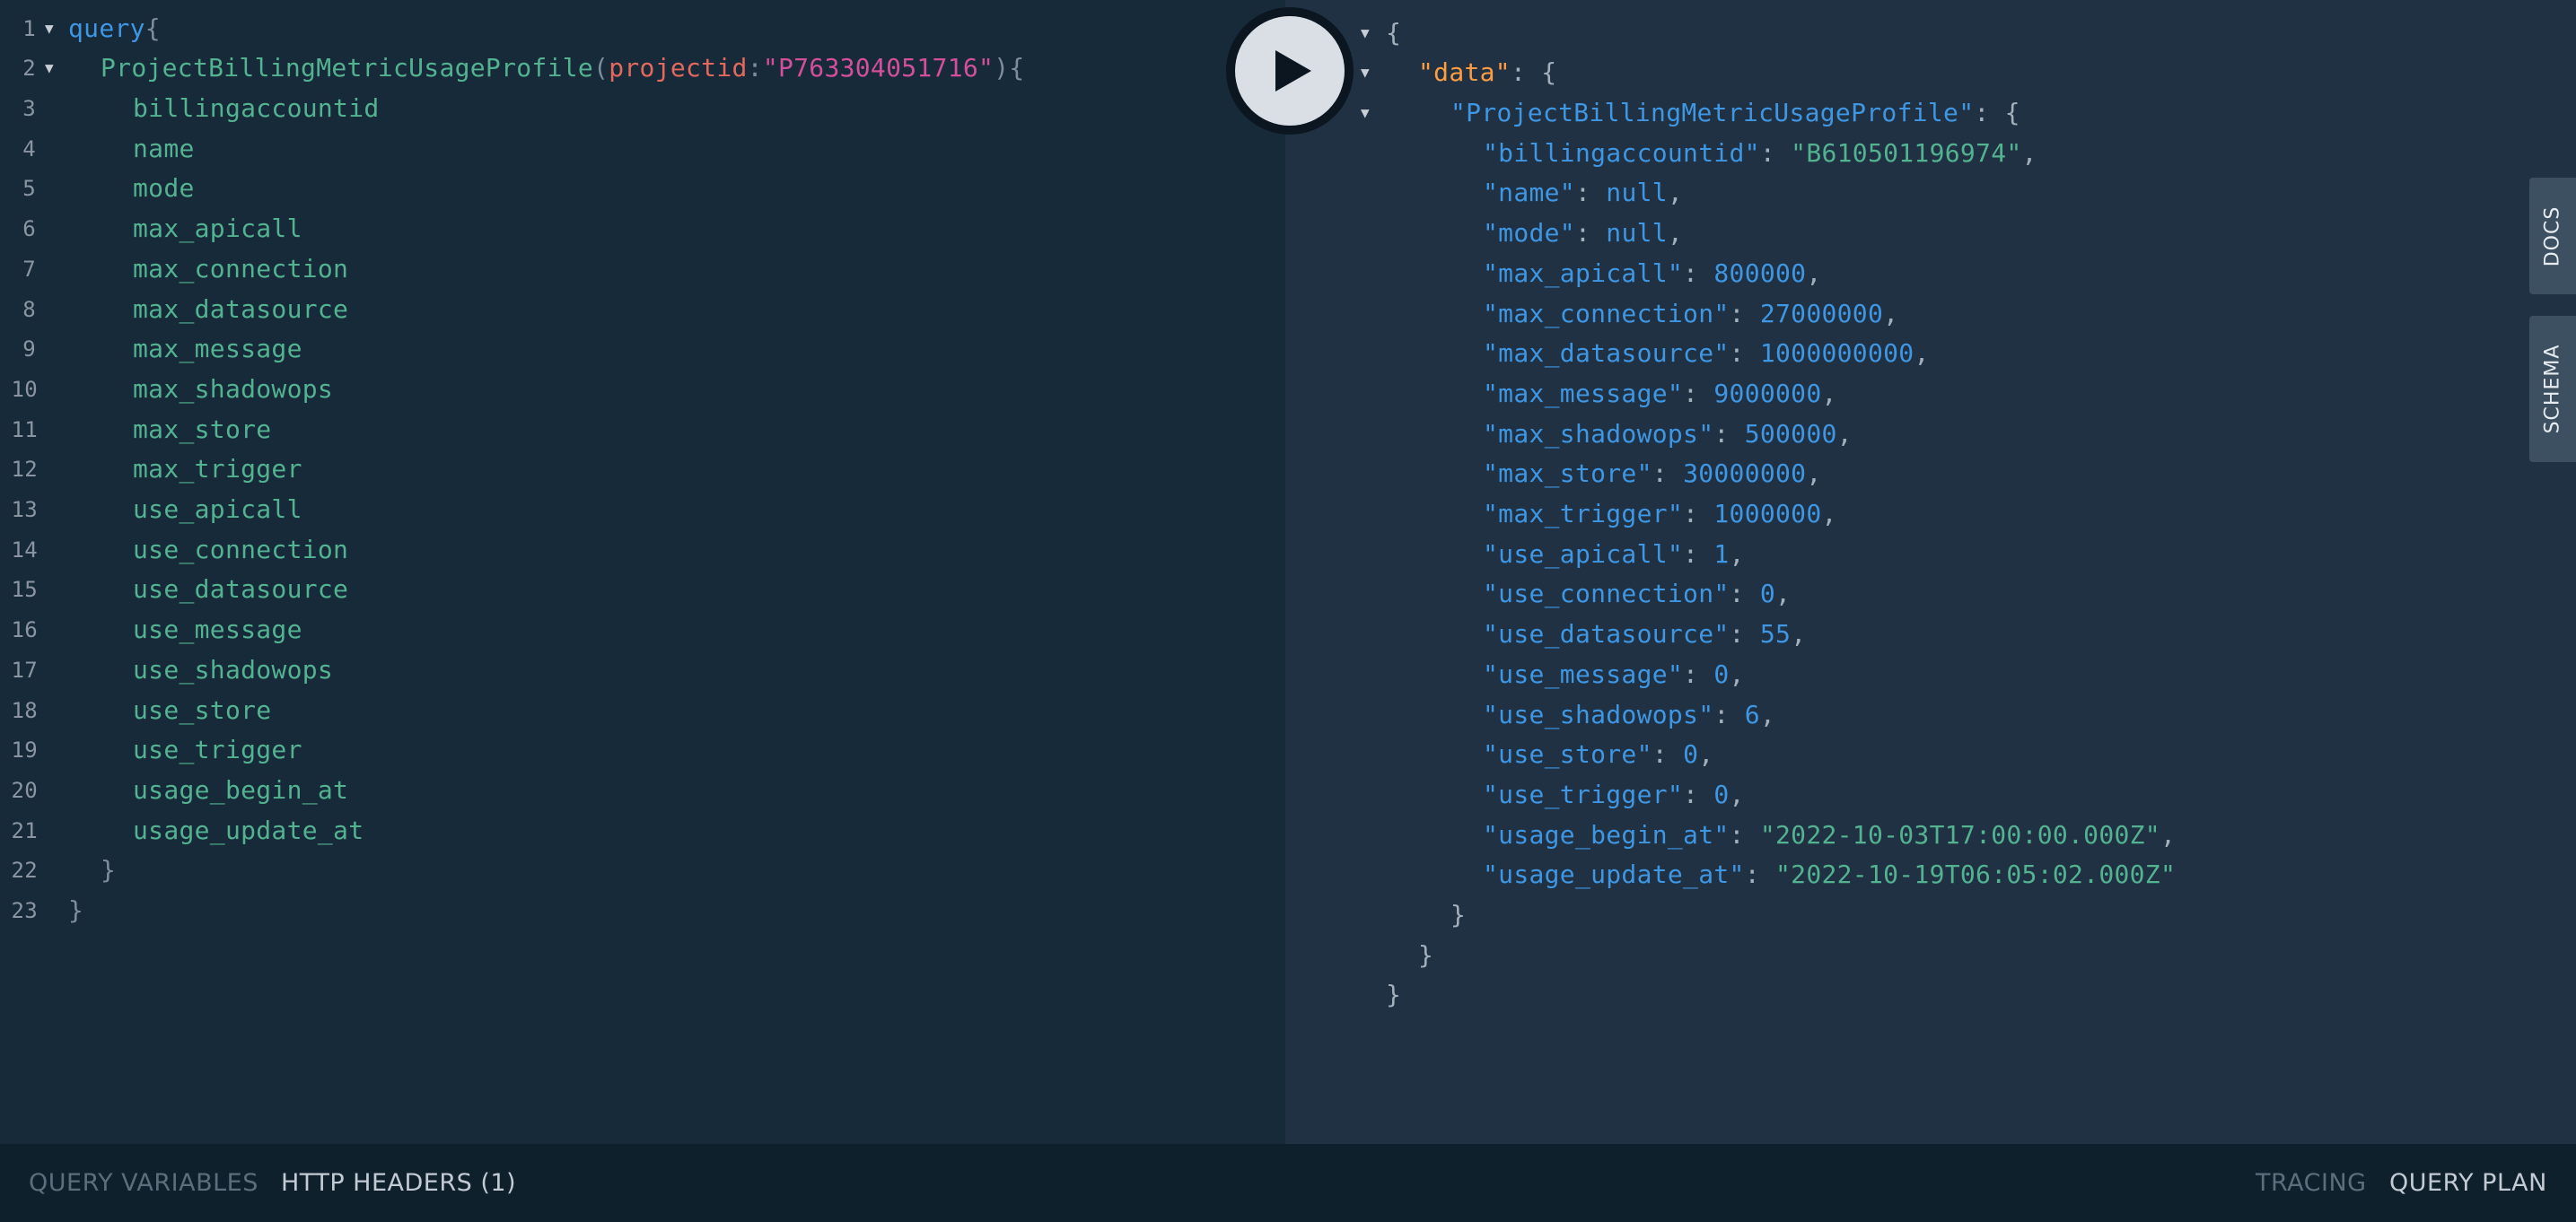 The height and width of the screenshot is (1222, 2576). I want to click on code-token: usage_begin_at, so click(241, 789).